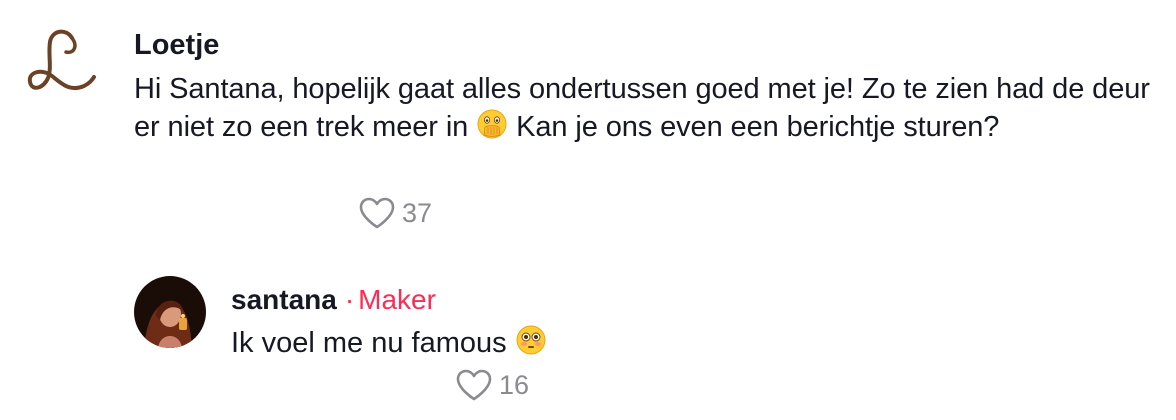 The width and height of the screenshot is (1176, 420). What do you see at coordinates (373, 343) in the screenshot?
I see `reply-text-content: Ik voel me nu famous` at bounding box center [373, 343].